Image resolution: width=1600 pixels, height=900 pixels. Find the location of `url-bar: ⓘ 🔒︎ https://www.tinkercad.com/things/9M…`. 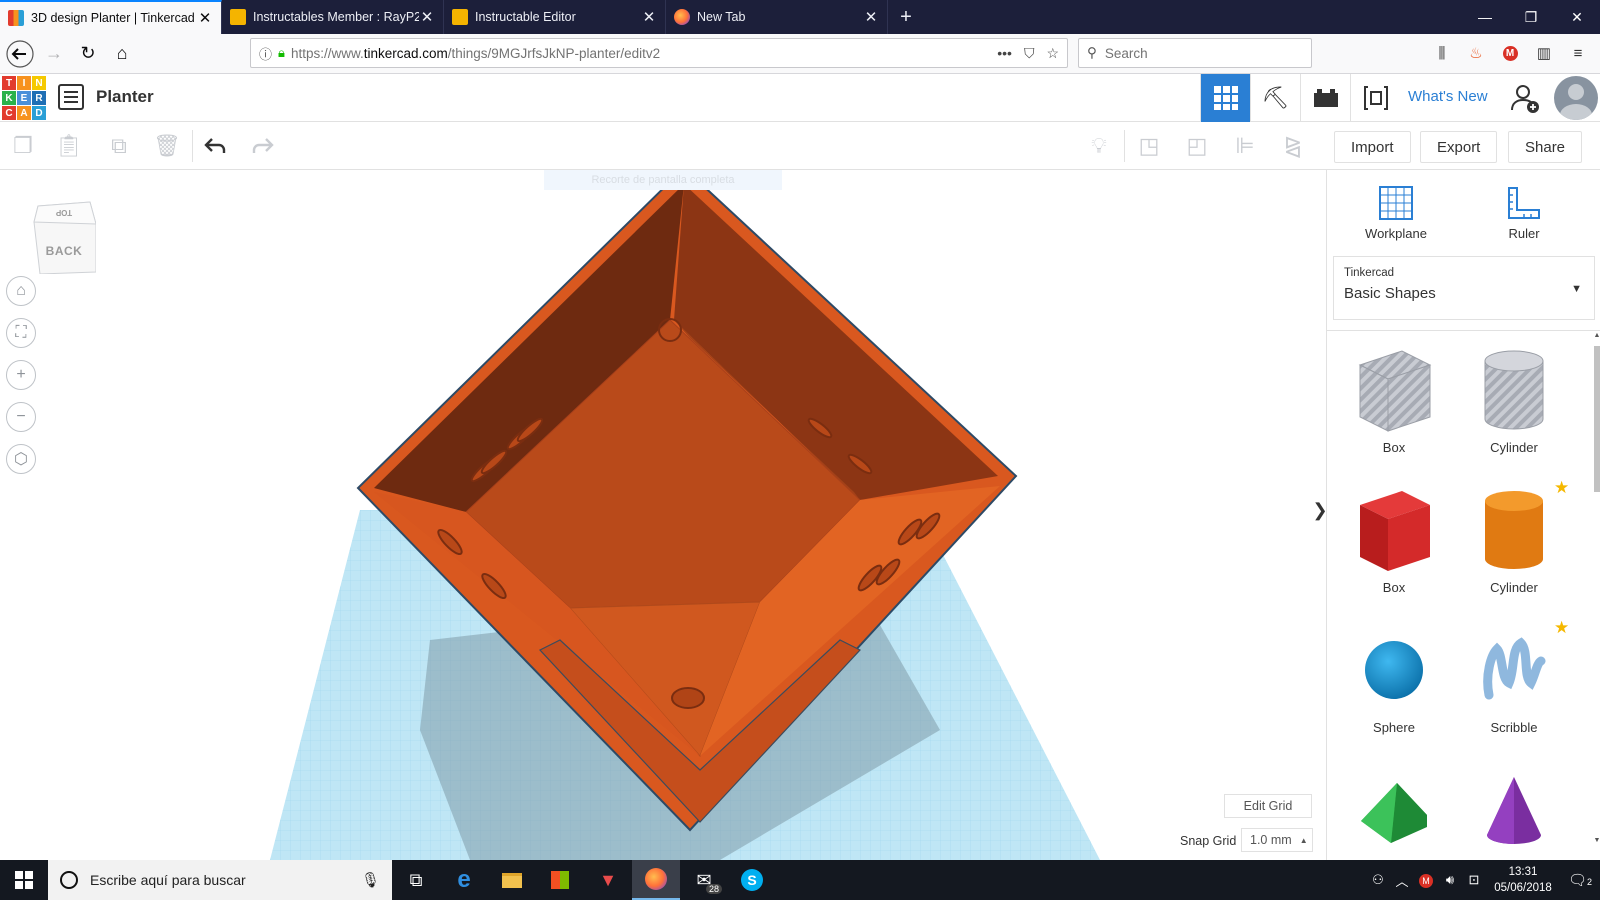

url-bar: ⓘ 🔒︎ https://www.tinkercad.com/things/9M… is located at coordinates (659, 53).